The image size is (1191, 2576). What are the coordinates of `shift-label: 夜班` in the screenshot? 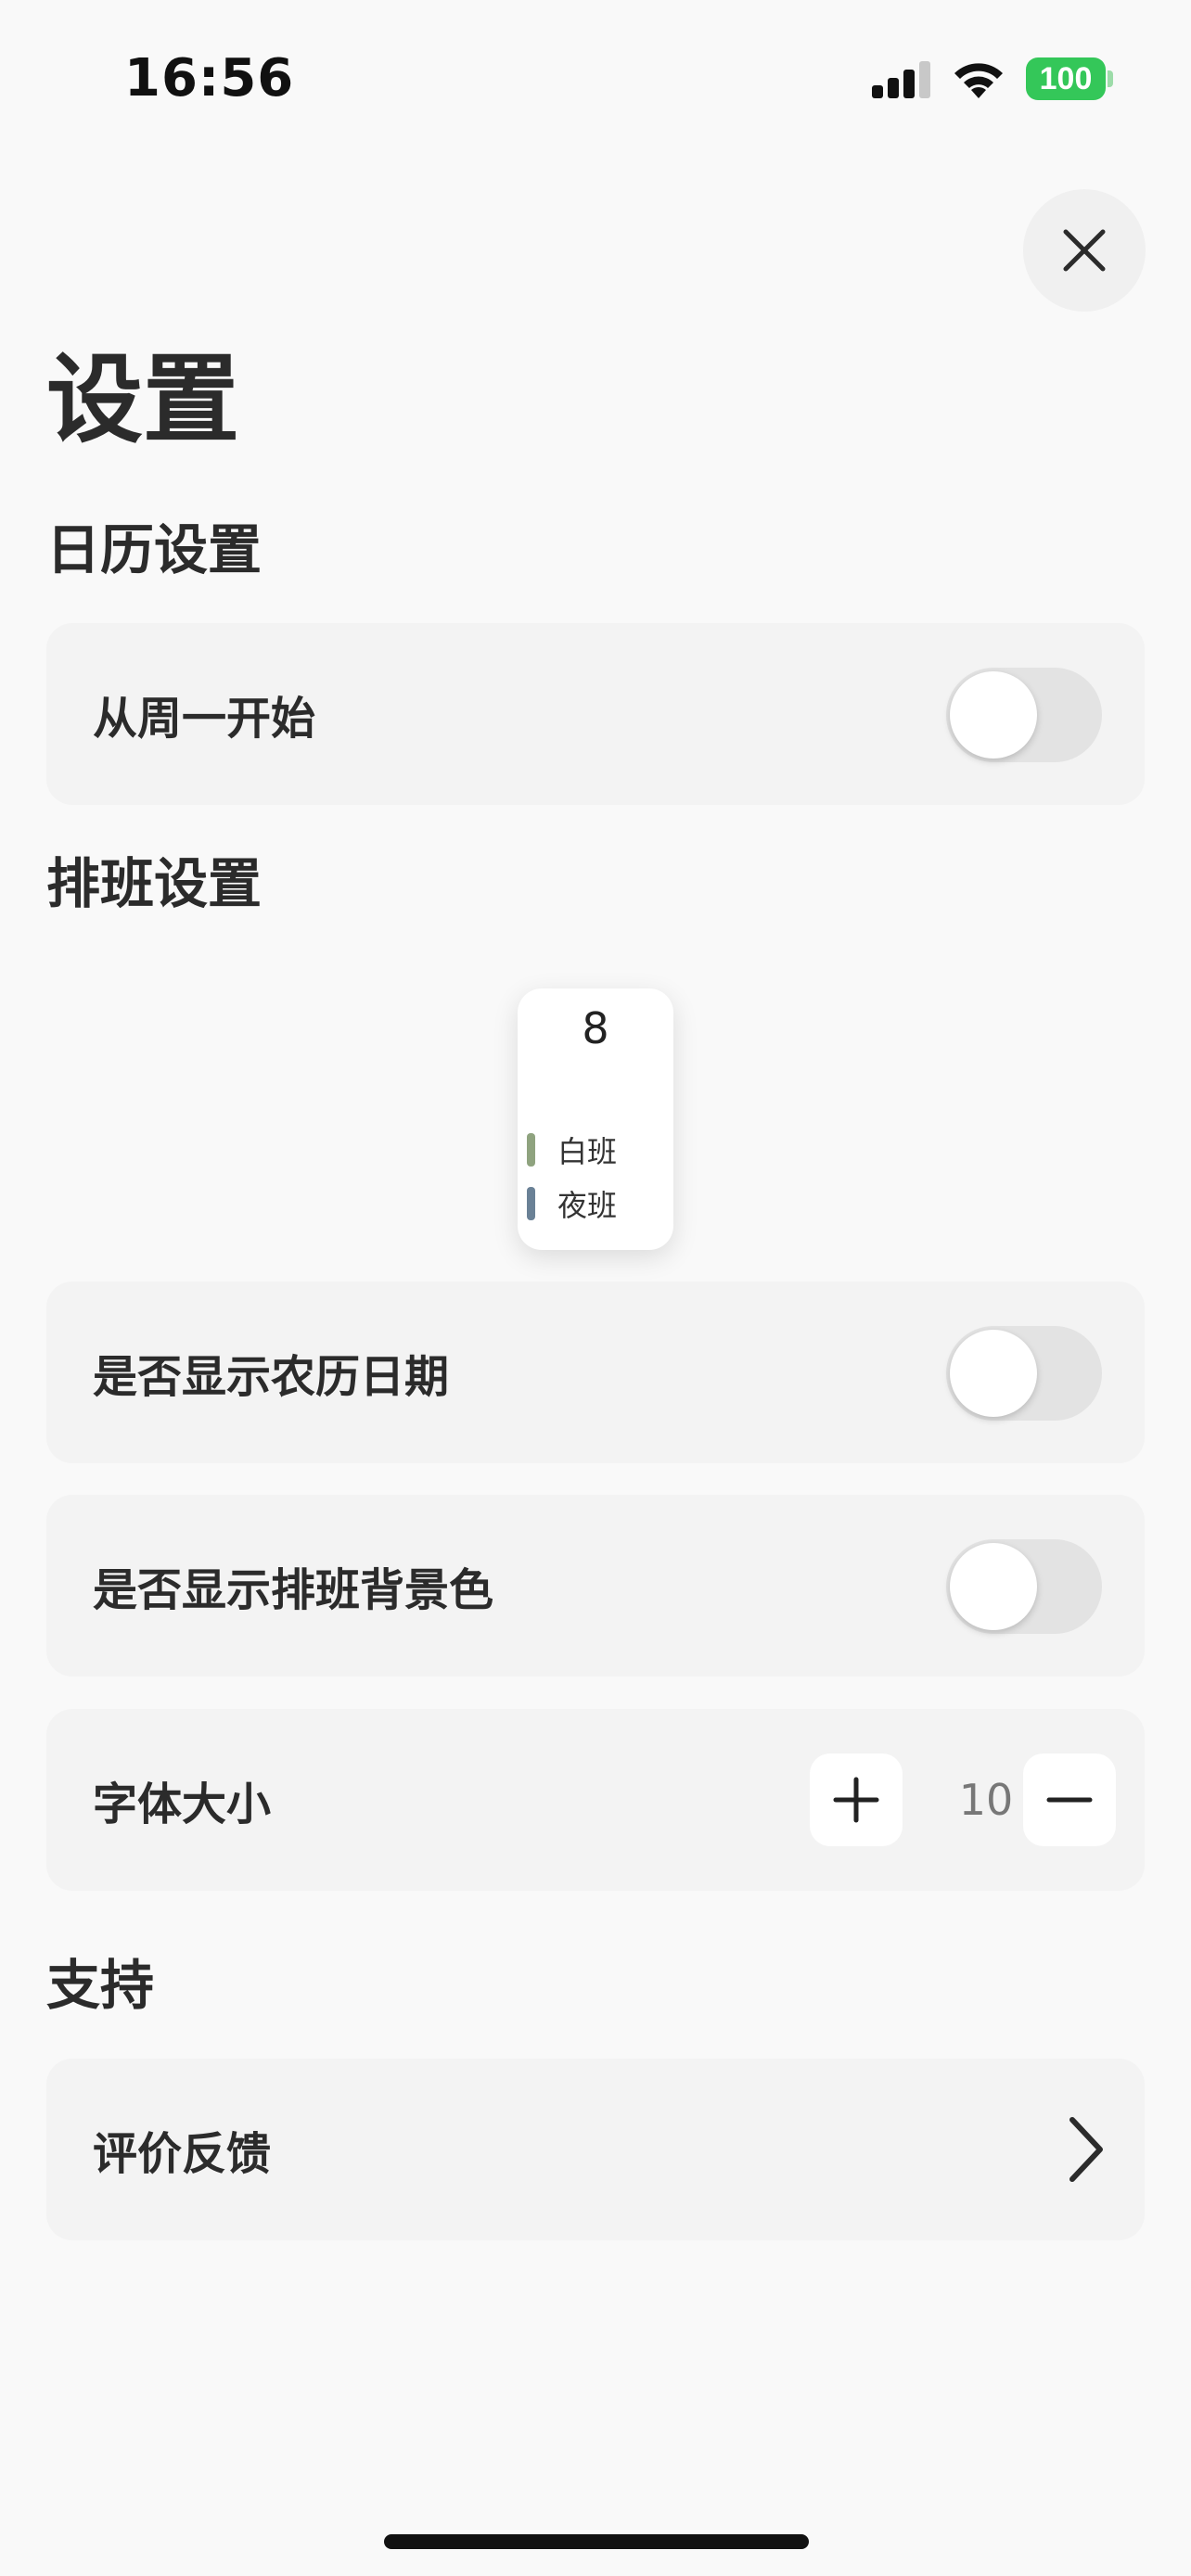 It's located at (587, 1205).